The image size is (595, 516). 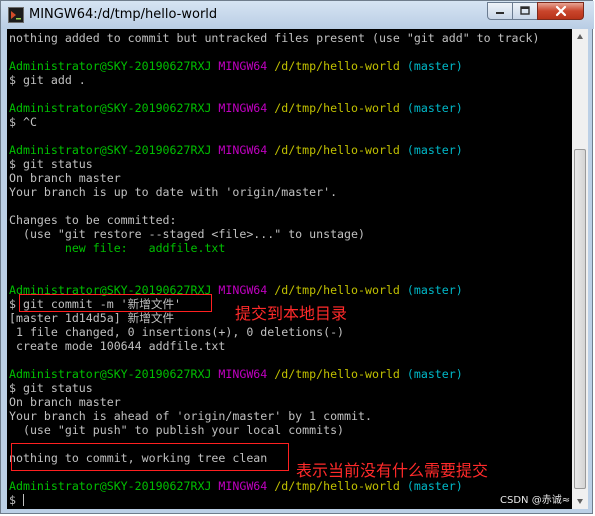 I want to click on scroll-down-arrow-icon, so click(x=580, y=501).